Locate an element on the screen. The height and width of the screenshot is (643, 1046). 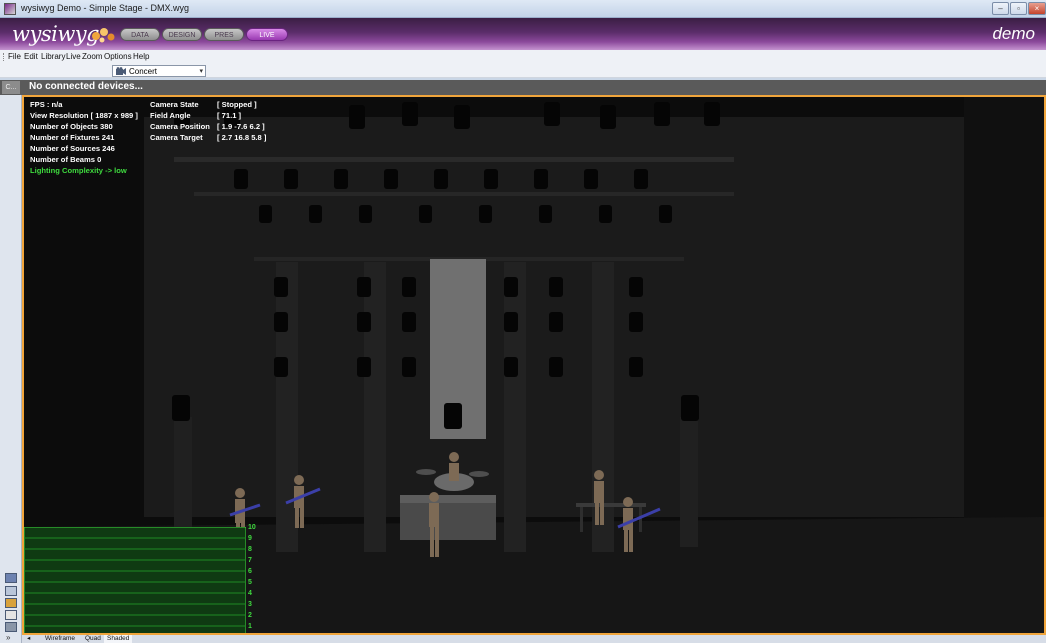
menu-live: Live is located at coordinates (73, 56).